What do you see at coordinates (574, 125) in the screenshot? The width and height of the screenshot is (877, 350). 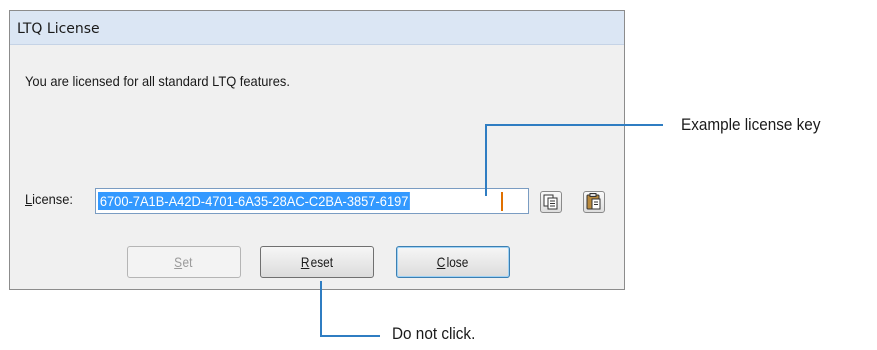 I see `callout-line-horizontal` at bounding box center [574, 125].